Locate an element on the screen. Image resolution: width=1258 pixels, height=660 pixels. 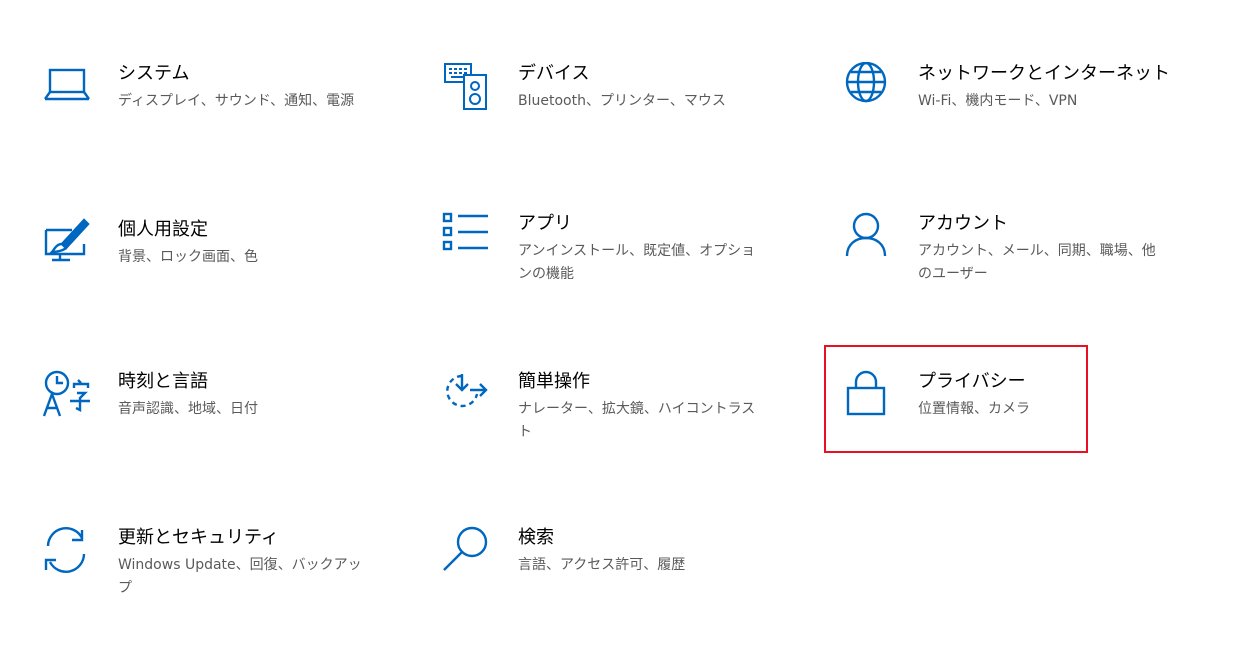
time-language-icon is located at coordinates (67, 395).